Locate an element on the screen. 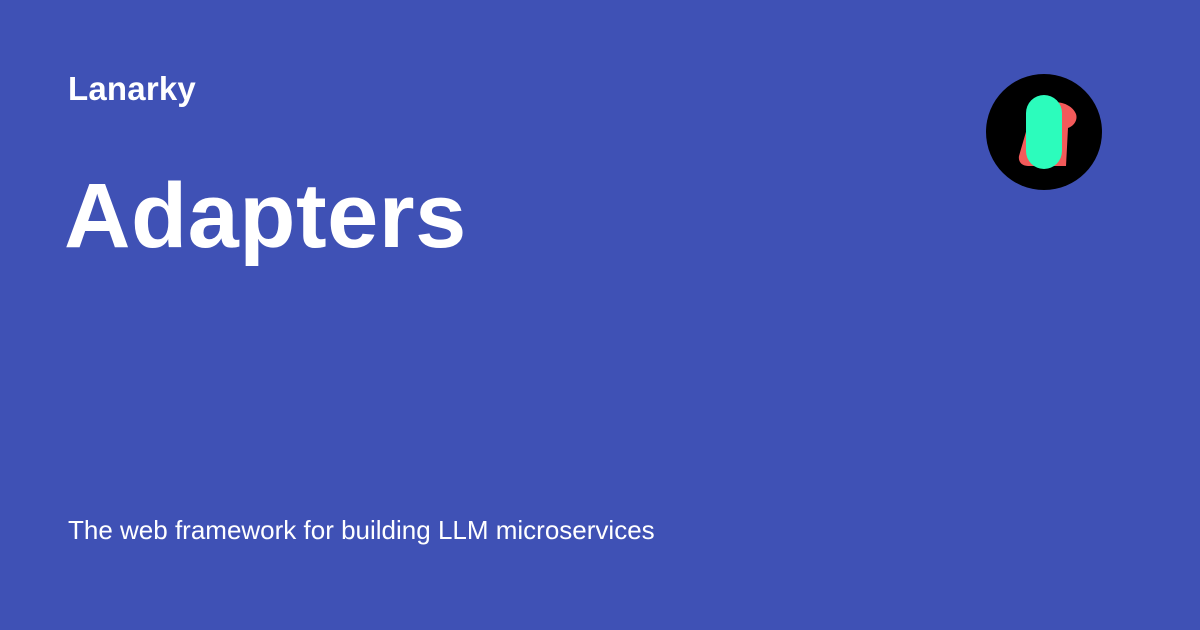 Image resolution: width=1200 pixels, height=630 pixels. site-name: Lanarky is located at coordinates (132, 88).